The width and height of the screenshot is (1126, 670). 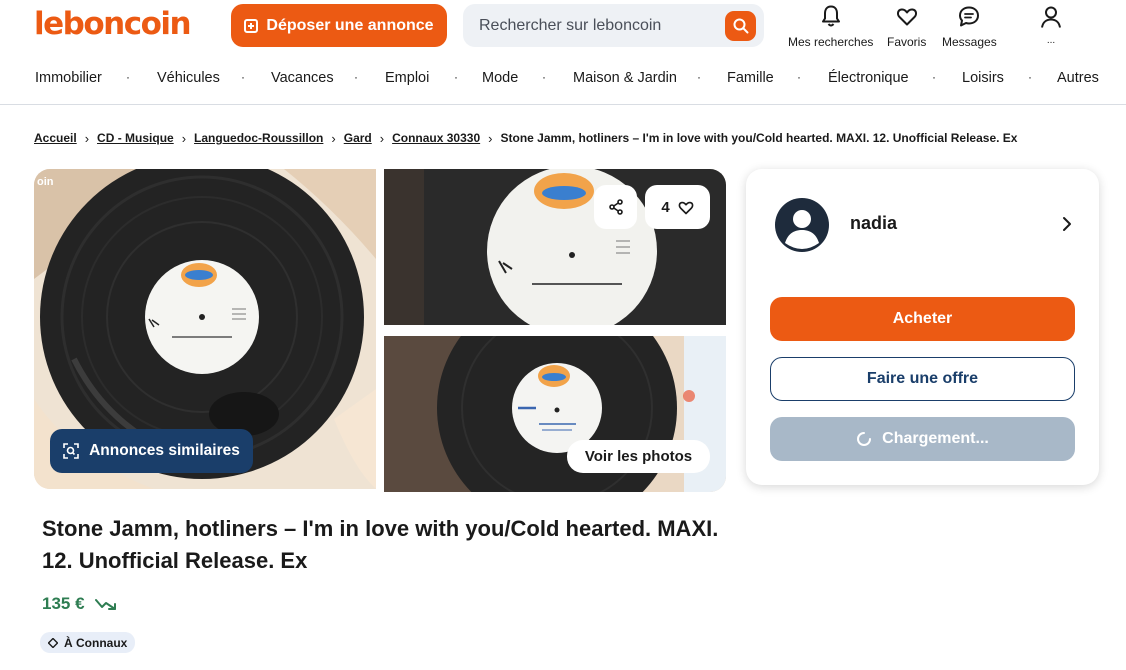 I want to click on breadcrumb-link-region: Languedoc-Roussillon, so click(x=258, y=138).